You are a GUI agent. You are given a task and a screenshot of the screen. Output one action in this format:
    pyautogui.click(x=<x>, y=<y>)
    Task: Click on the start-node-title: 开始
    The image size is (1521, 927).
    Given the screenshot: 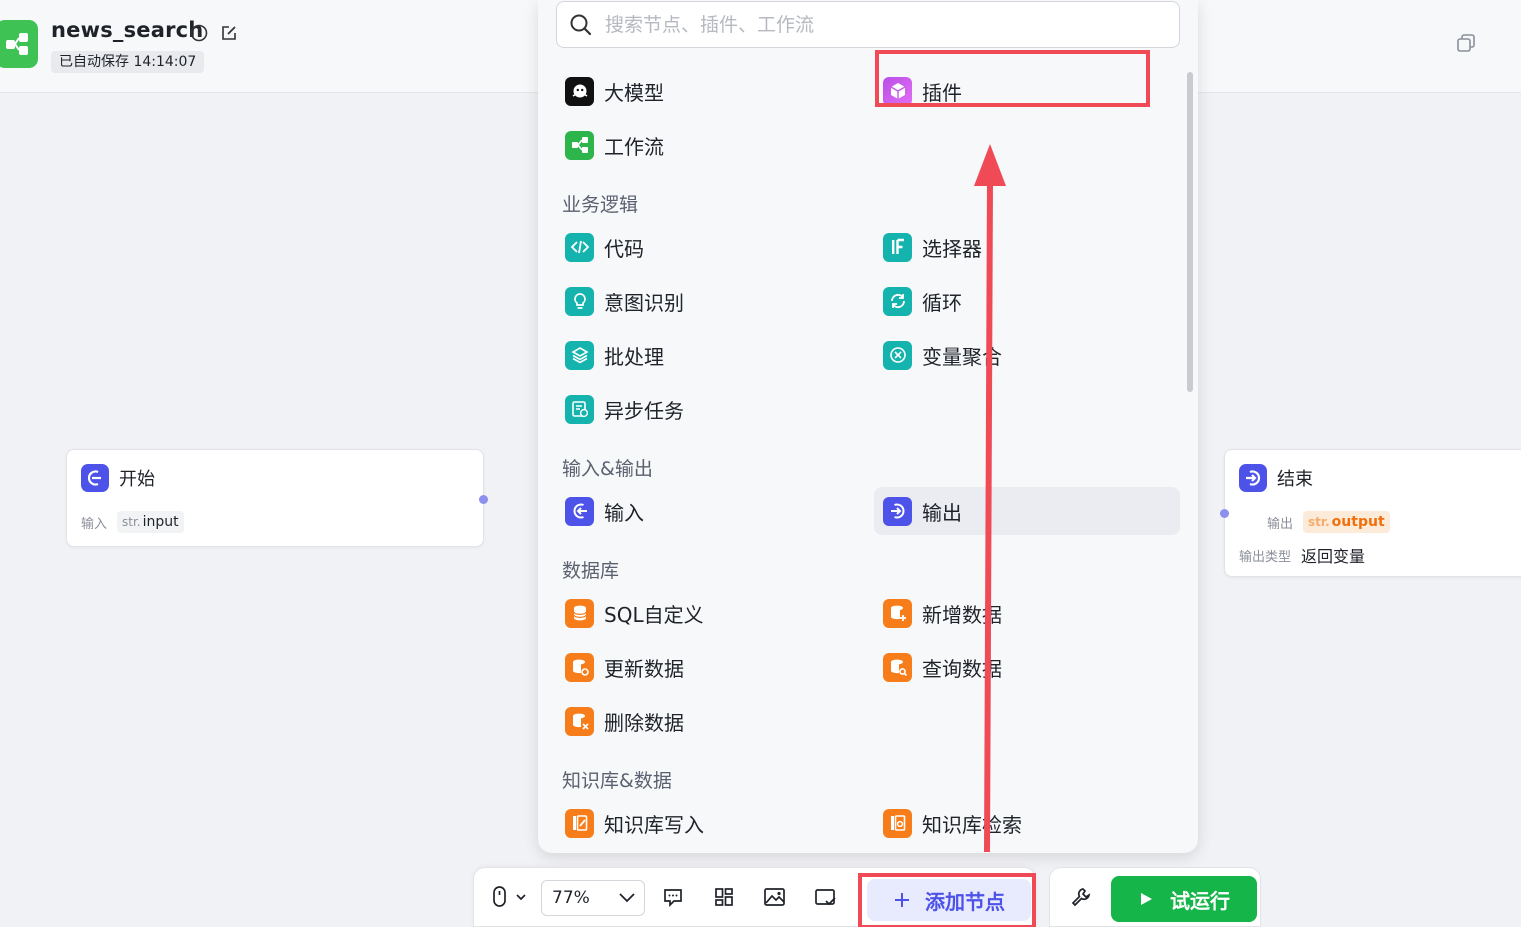 What is the action you would take?
    pyautogui.click(x=137, y=479)
    